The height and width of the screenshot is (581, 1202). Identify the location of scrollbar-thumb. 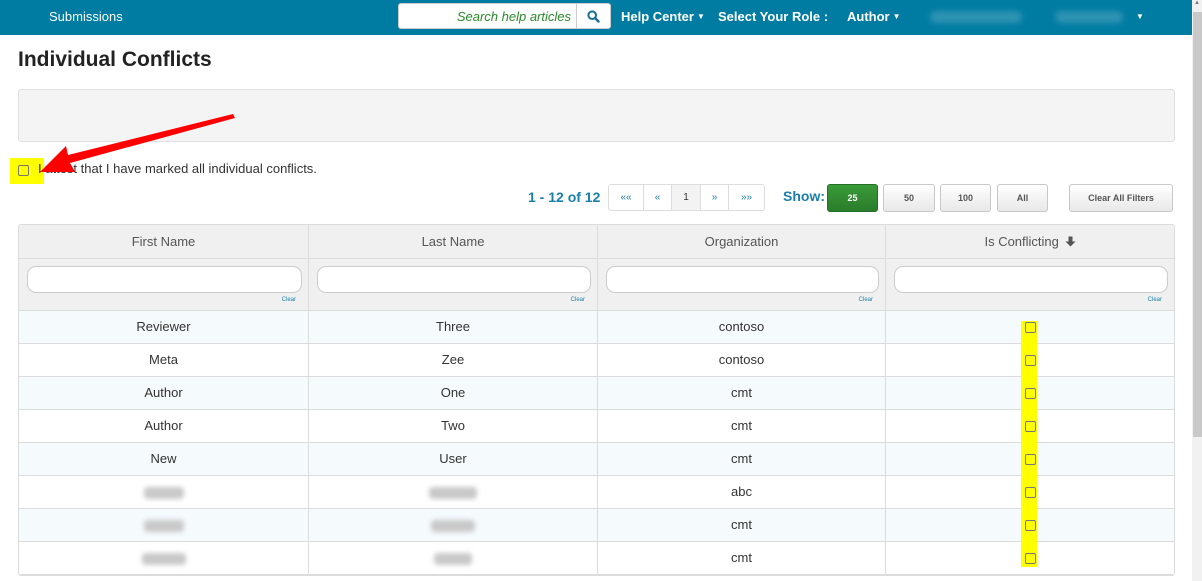
(1197, 224).